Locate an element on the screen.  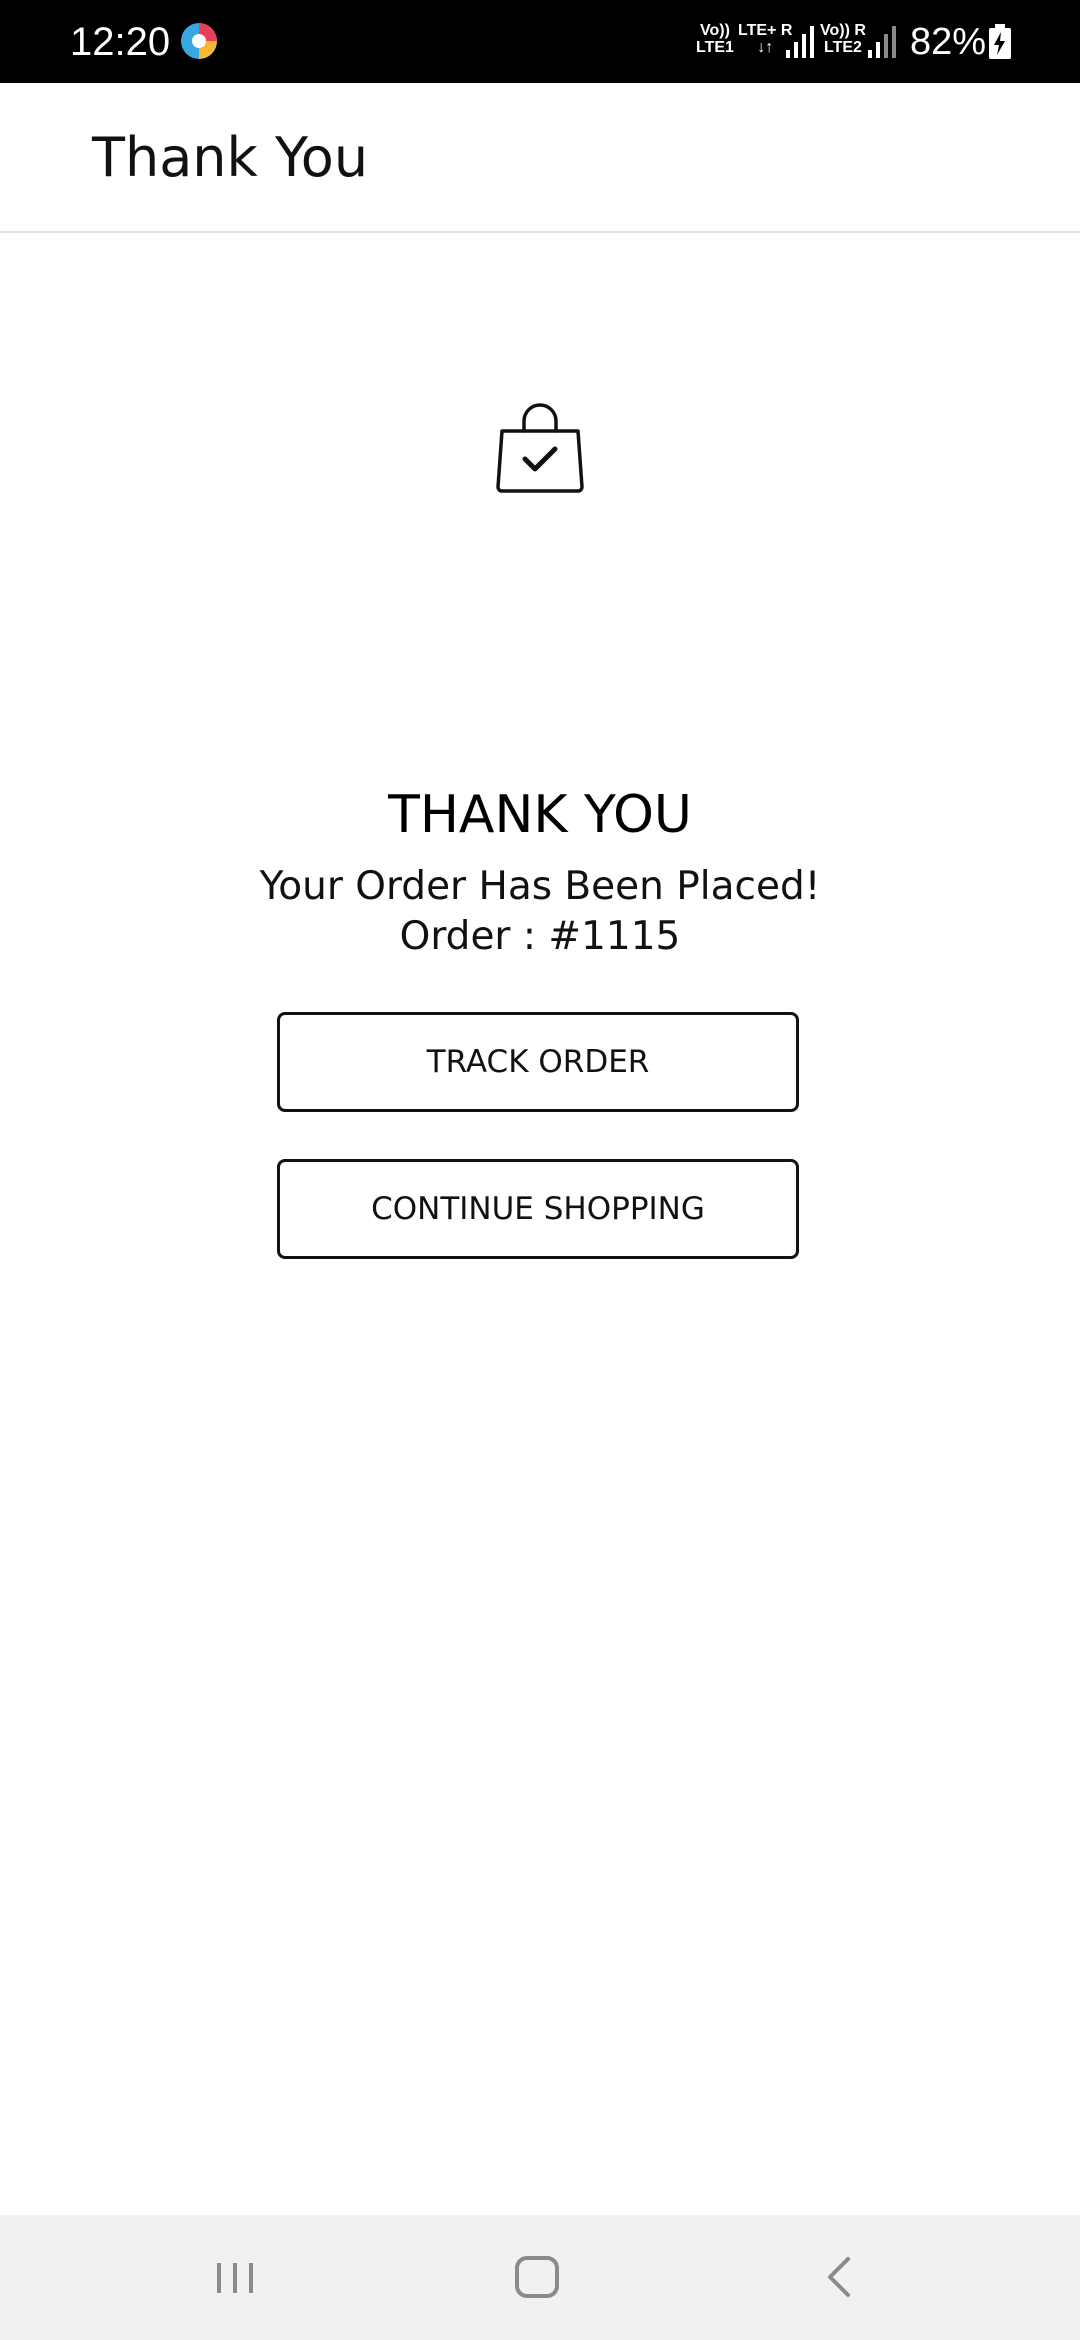
battery-percentage: 82% is located at coordinates (948, 42).